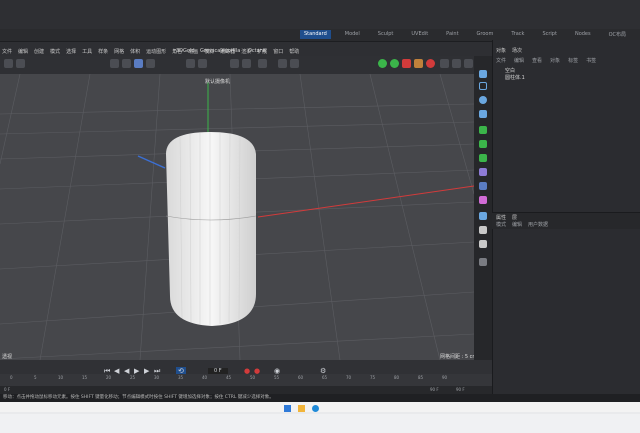 This screenshot has height=433, width=640. I want to click on tab-takes: 场次, so click(517, 50).